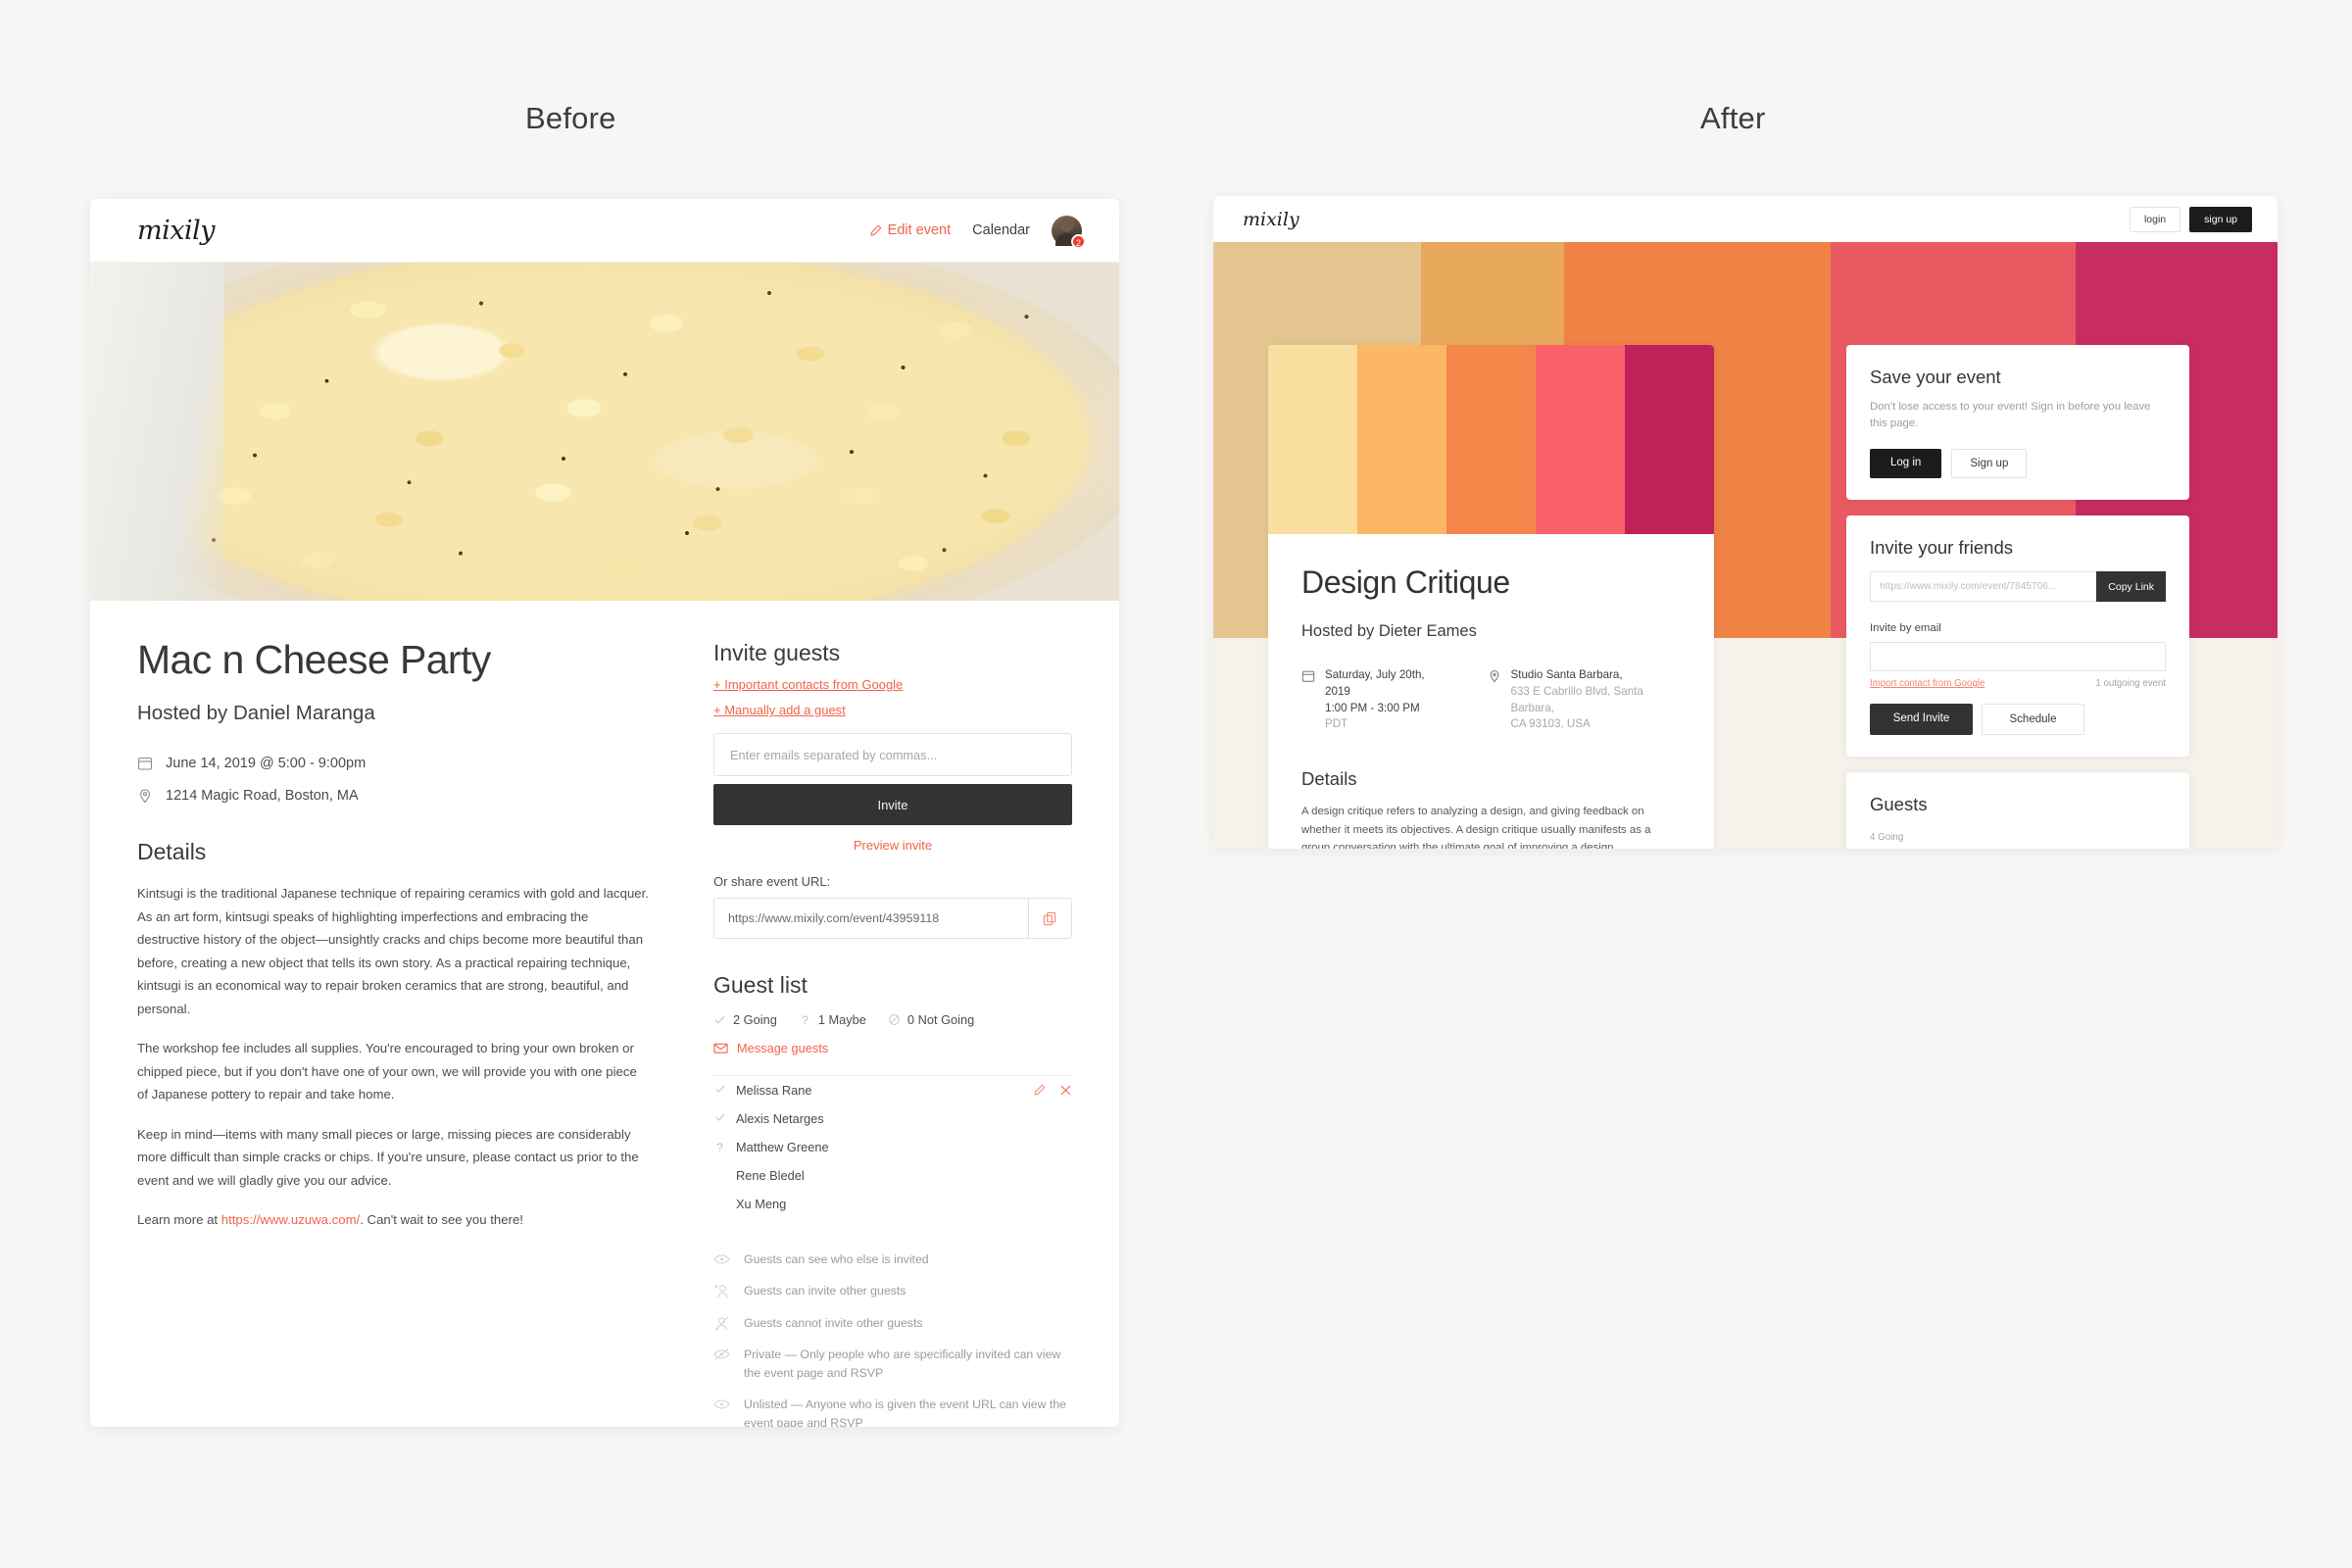 This screenshot has height=1568, width=2352. Describe the element at coordinates (1921, 720) in the screenshot. I see `send-invite-button: Send Invite` at that location.